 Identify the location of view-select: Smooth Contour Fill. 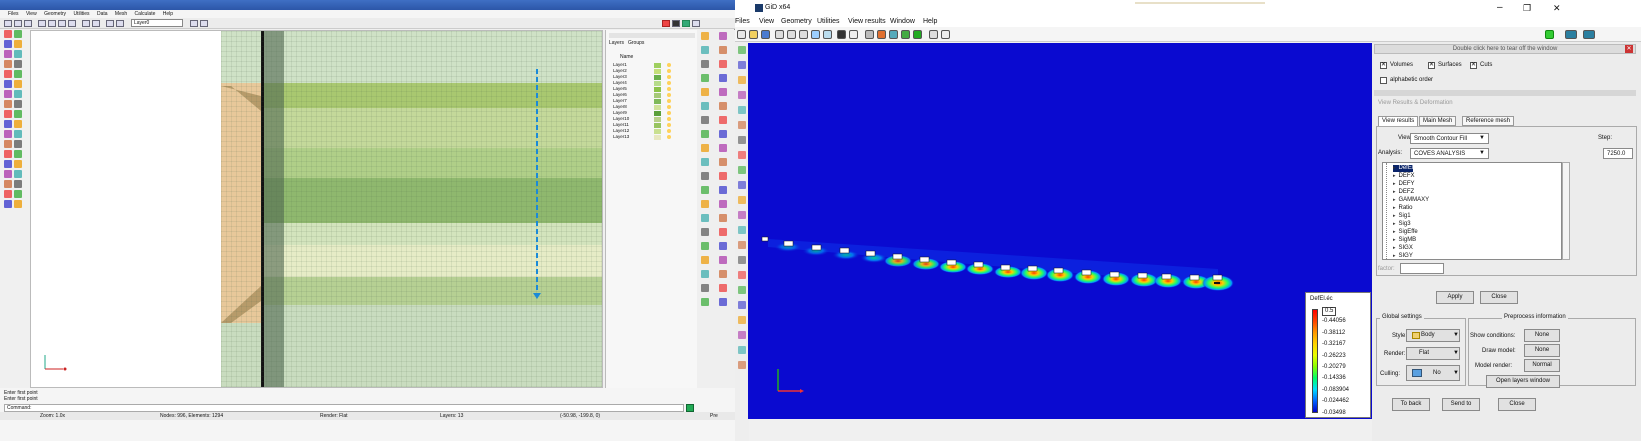
(1449, 138).